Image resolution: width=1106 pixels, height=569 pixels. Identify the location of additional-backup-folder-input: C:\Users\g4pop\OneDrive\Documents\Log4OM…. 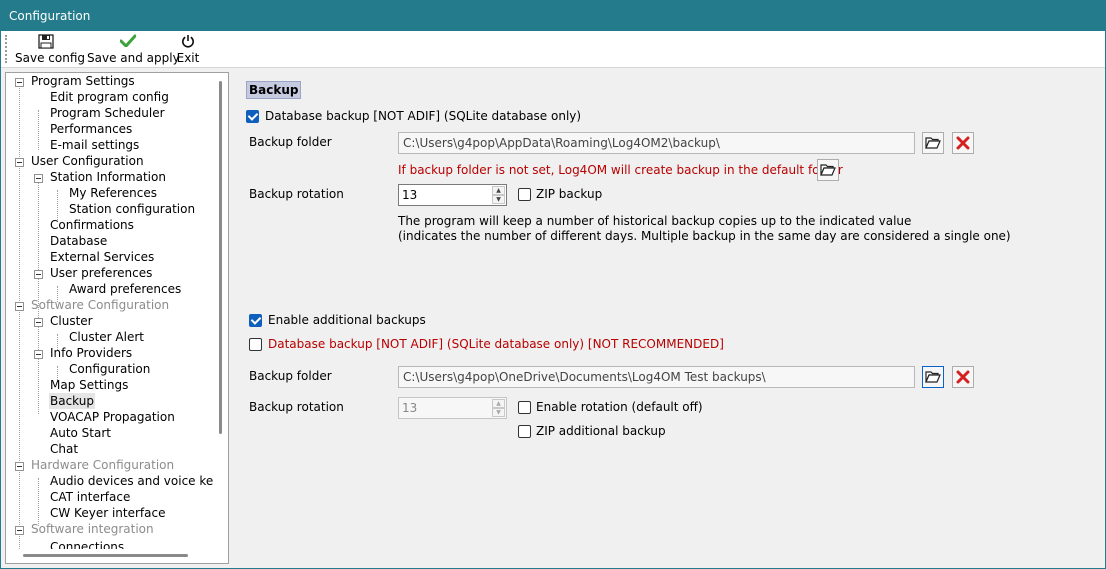
(656, 377).